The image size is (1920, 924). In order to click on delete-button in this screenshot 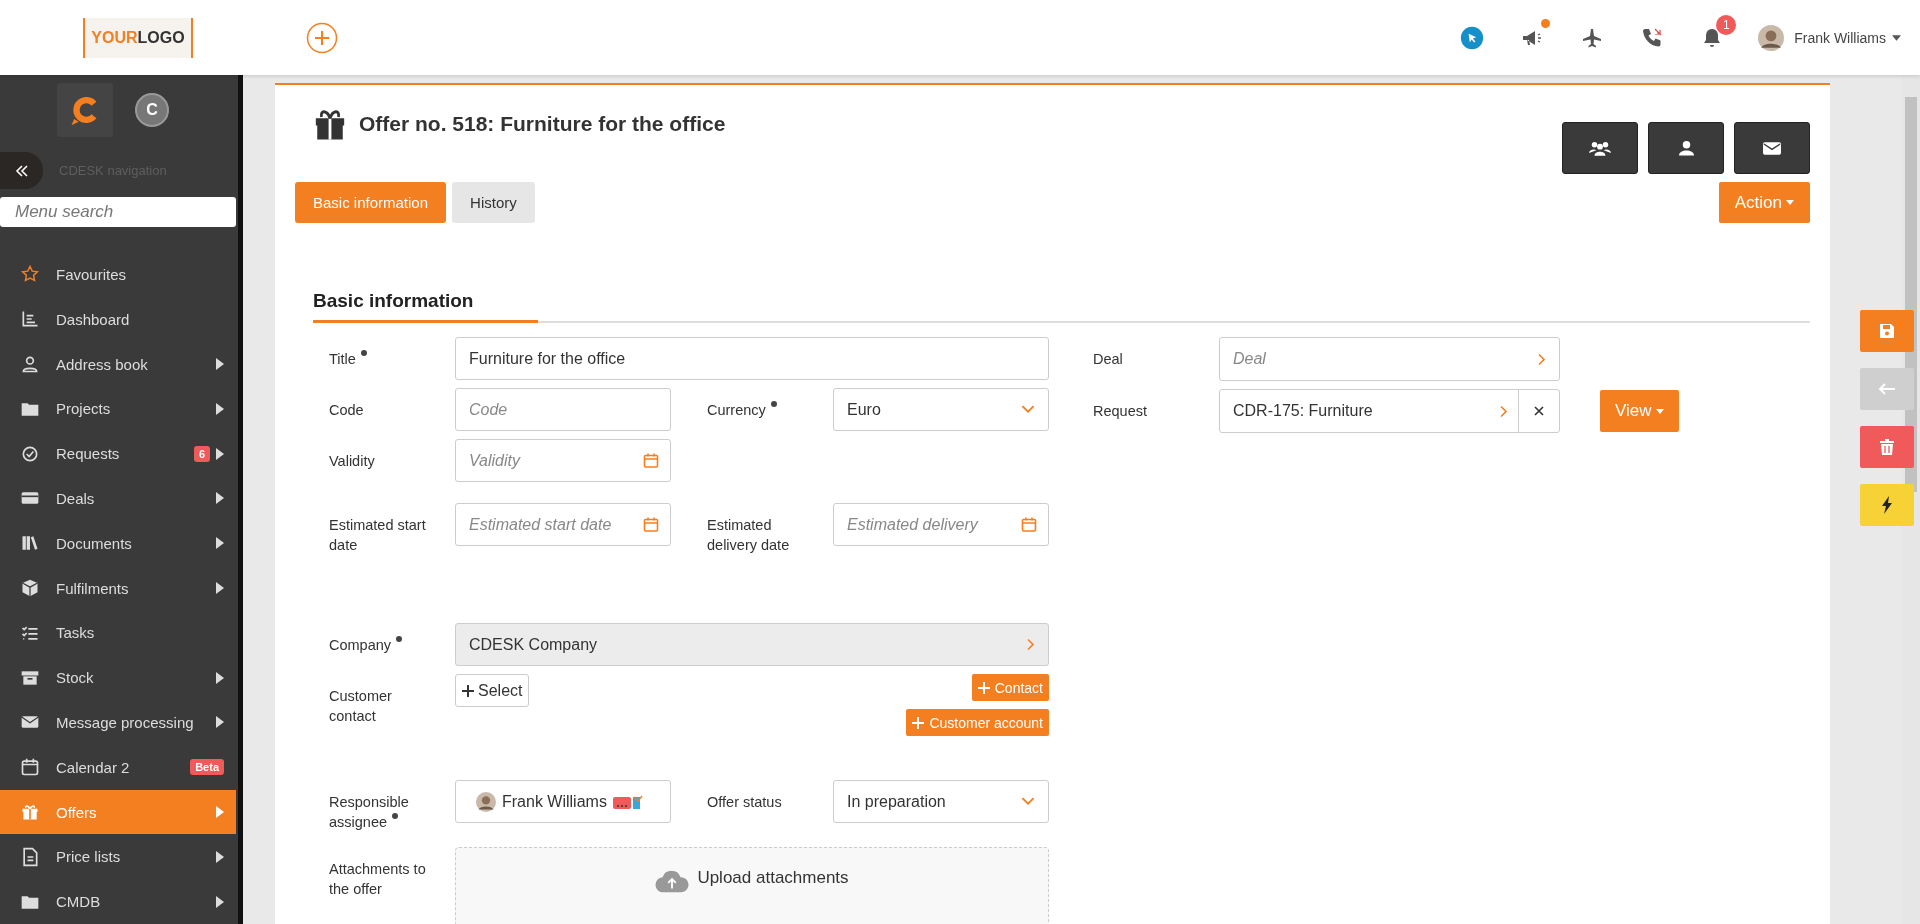, I will do `click(1887, 447)`.